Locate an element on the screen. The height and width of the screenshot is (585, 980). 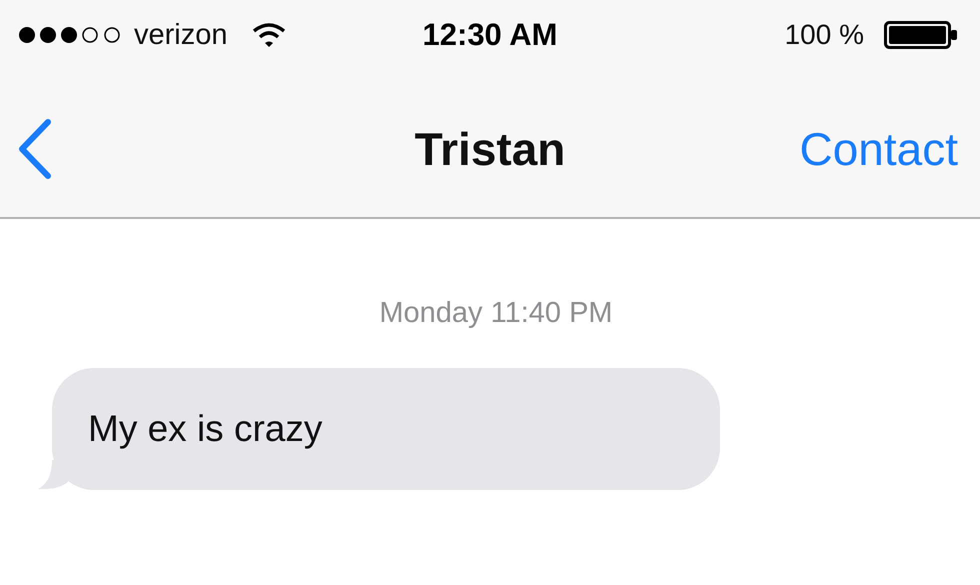
carrier-name: verizon is located at coordinates (181, 35).